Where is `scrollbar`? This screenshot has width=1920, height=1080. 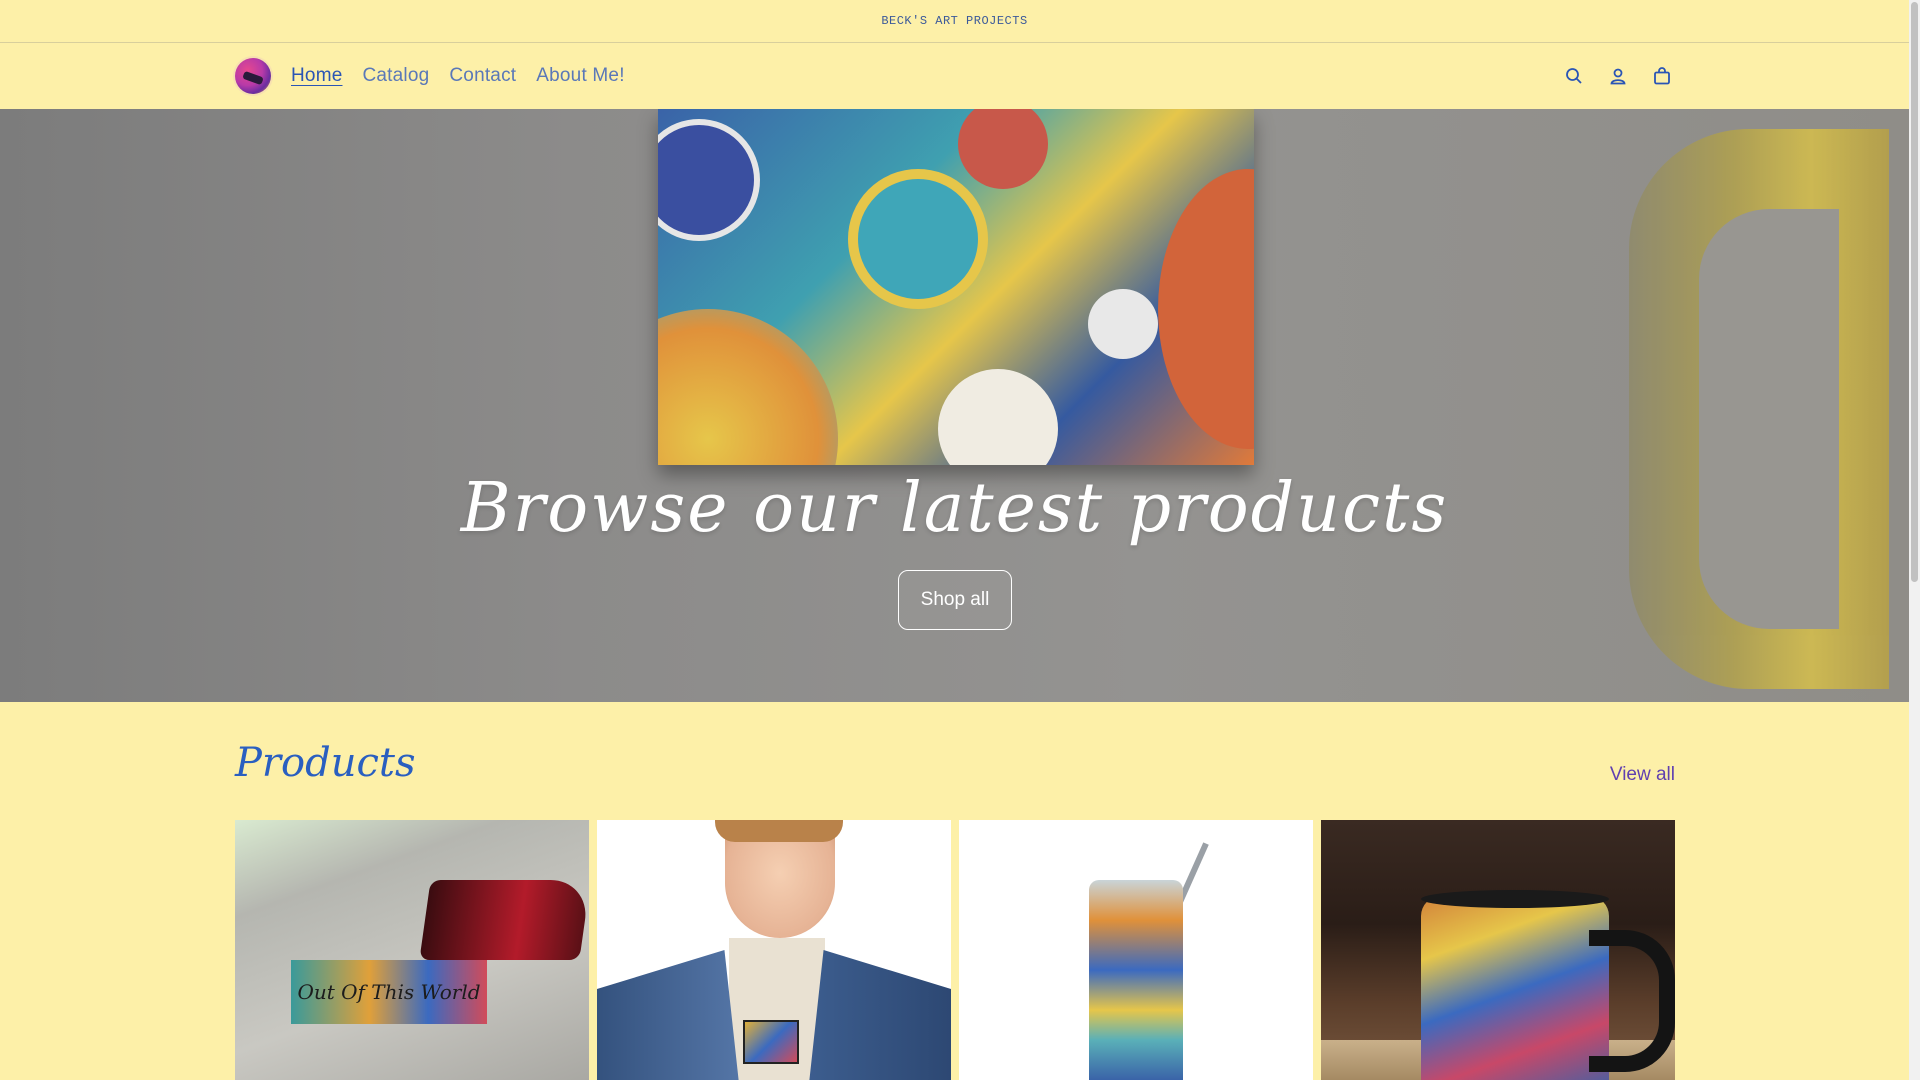 scrollbar is located at coordinates (1914, 540).